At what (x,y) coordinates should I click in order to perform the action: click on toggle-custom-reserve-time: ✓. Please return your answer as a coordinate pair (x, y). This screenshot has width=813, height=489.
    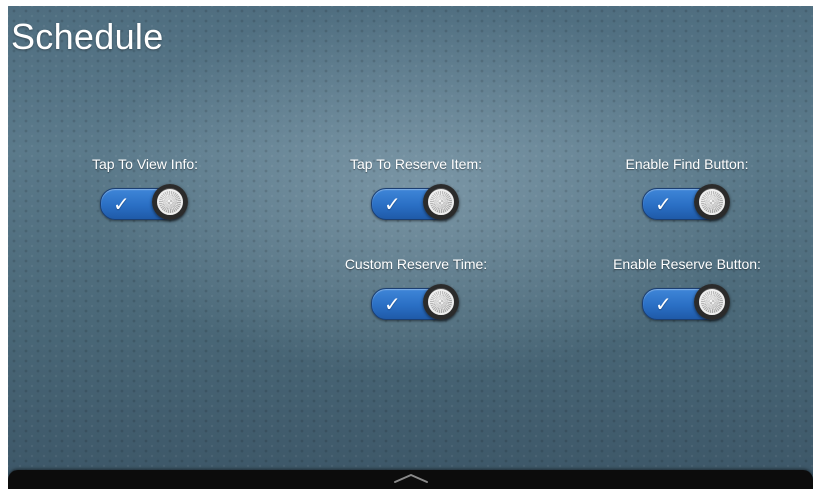
    Looking at the image, I should click on (416, 302).